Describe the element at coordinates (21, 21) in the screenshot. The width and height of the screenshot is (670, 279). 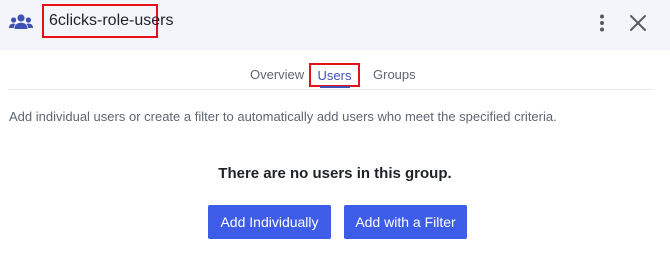
I see `group-users-icon` at that location.